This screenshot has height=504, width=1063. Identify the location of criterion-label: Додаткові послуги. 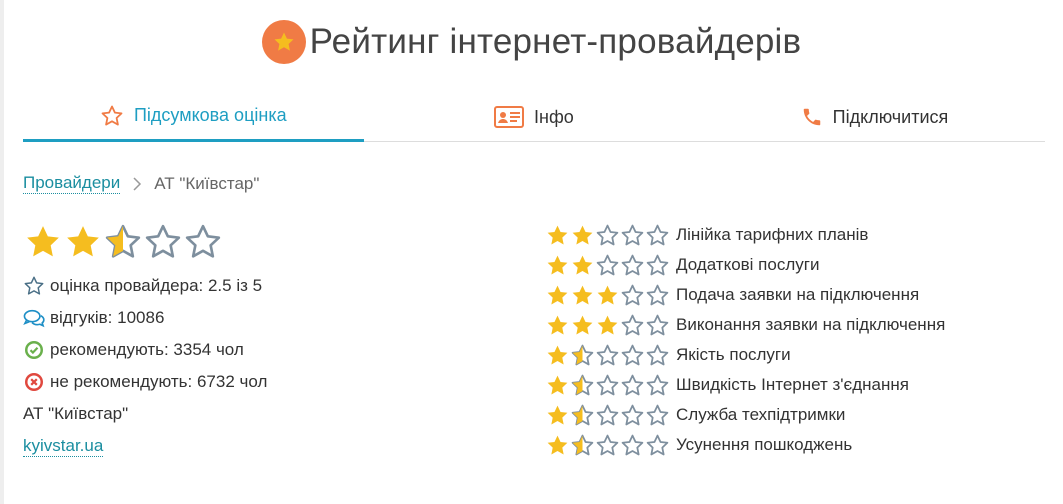
(748, 264).